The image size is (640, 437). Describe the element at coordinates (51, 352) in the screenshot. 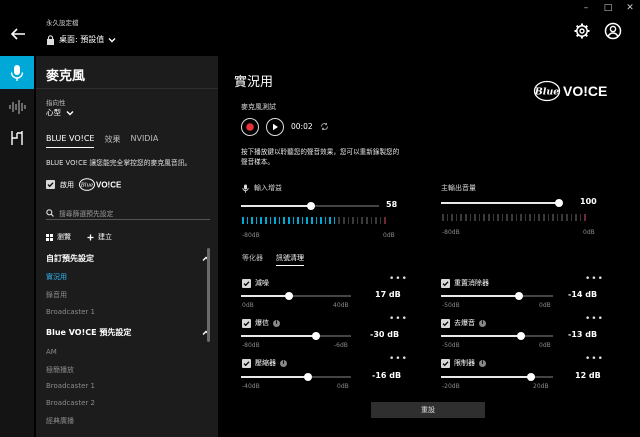

I see `preset-item: AM` at that location.